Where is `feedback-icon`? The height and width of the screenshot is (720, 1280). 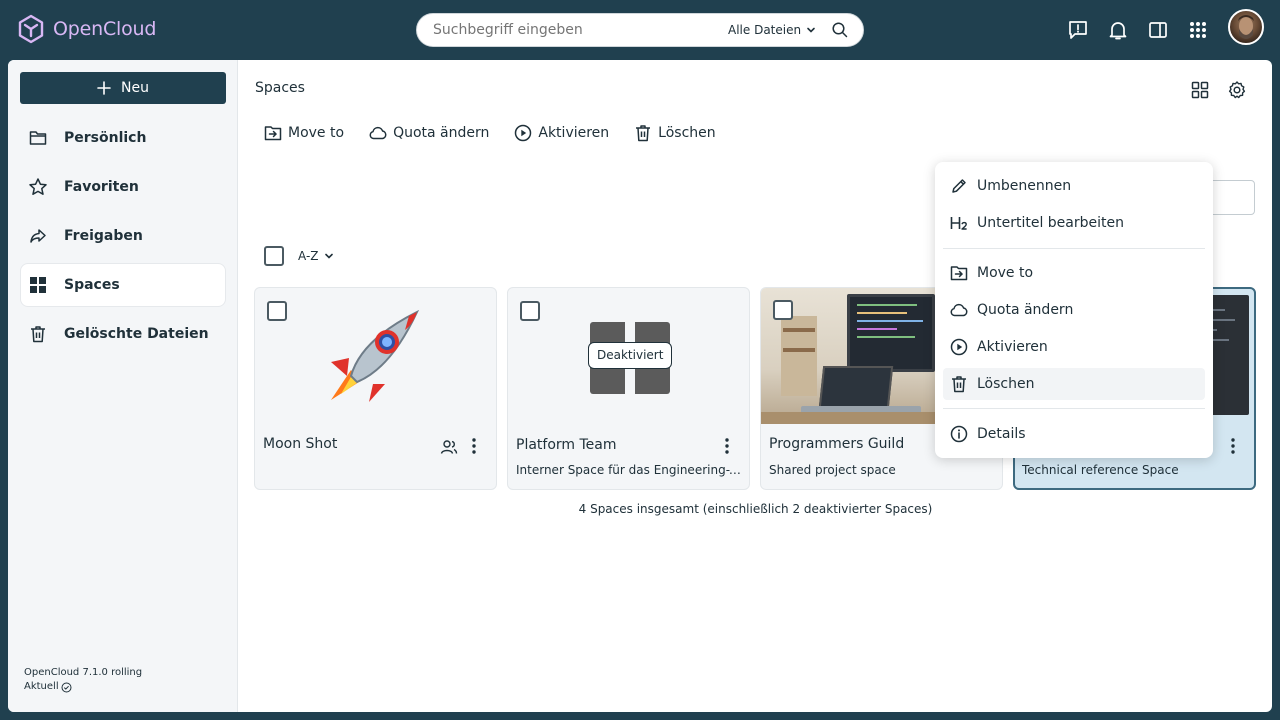
feedback-icon is located at coordinates (1078, 30).